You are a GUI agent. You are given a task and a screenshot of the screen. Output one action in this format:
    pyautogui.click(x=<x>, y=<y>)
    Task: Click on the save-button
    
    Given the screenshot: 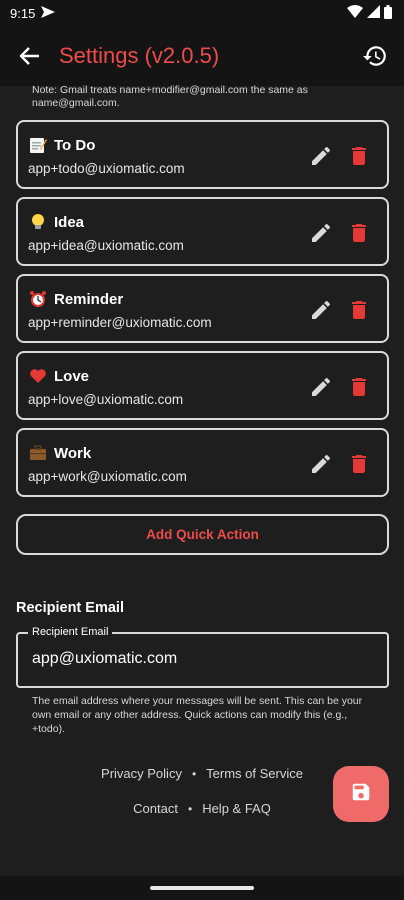 What is the action you would take?
    pyautogui.click(x=361, y=794)
    